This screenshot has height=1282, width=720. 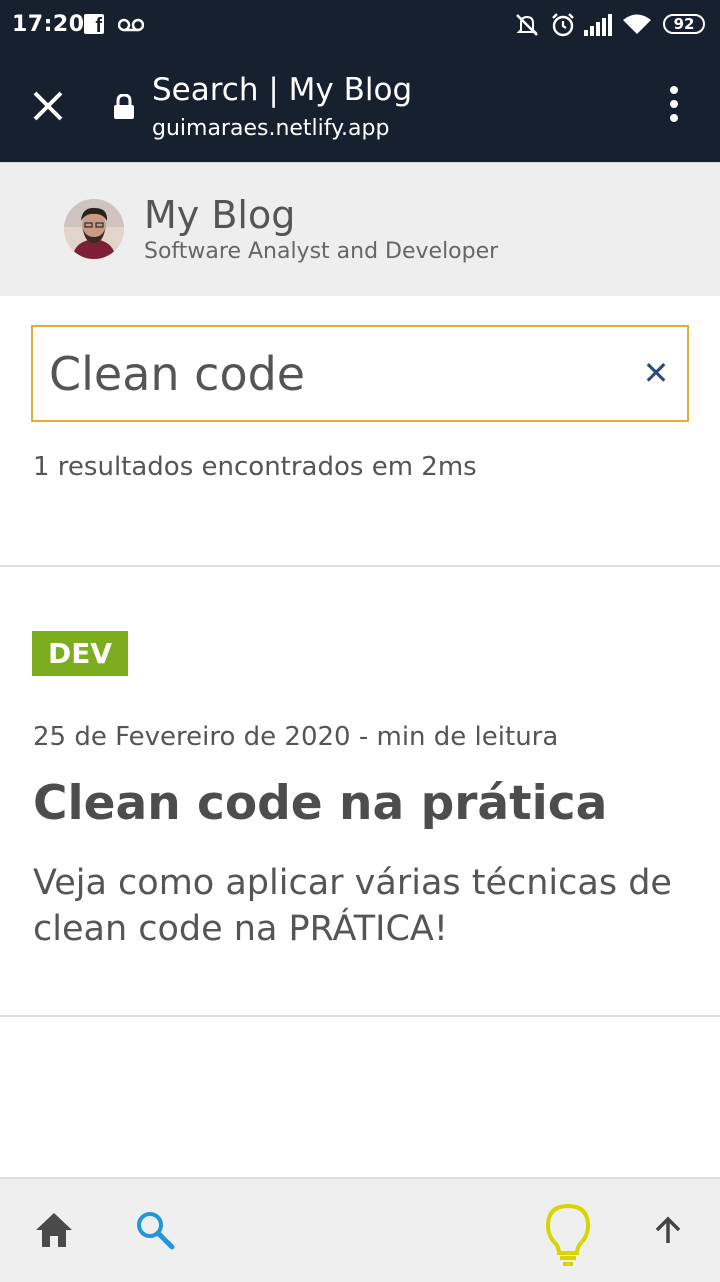 I want to click on blog-title: My Blog, so click(x=219, y=215).